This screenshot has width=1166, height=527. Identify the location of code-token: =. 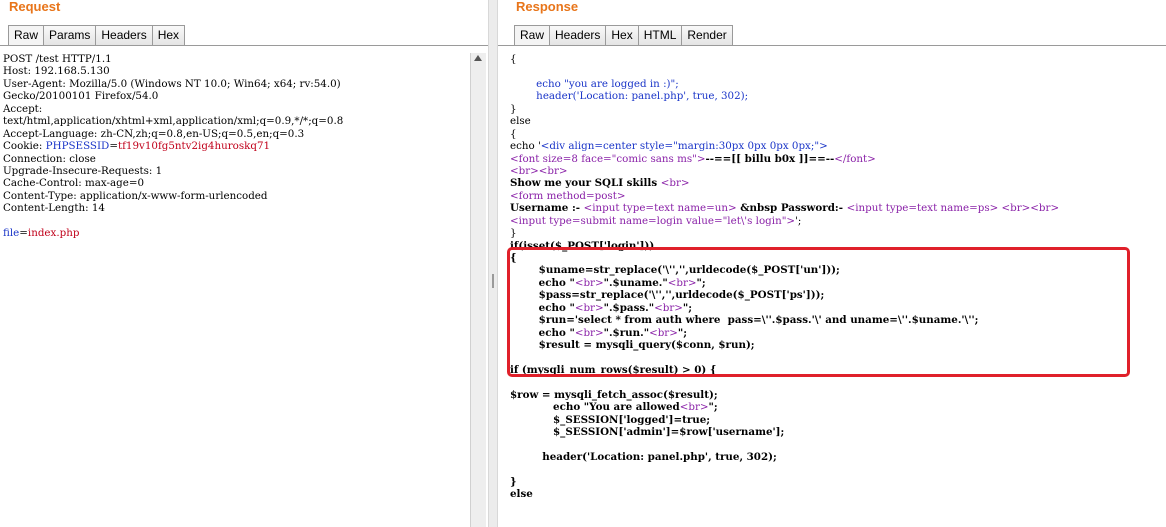
(23, 233).